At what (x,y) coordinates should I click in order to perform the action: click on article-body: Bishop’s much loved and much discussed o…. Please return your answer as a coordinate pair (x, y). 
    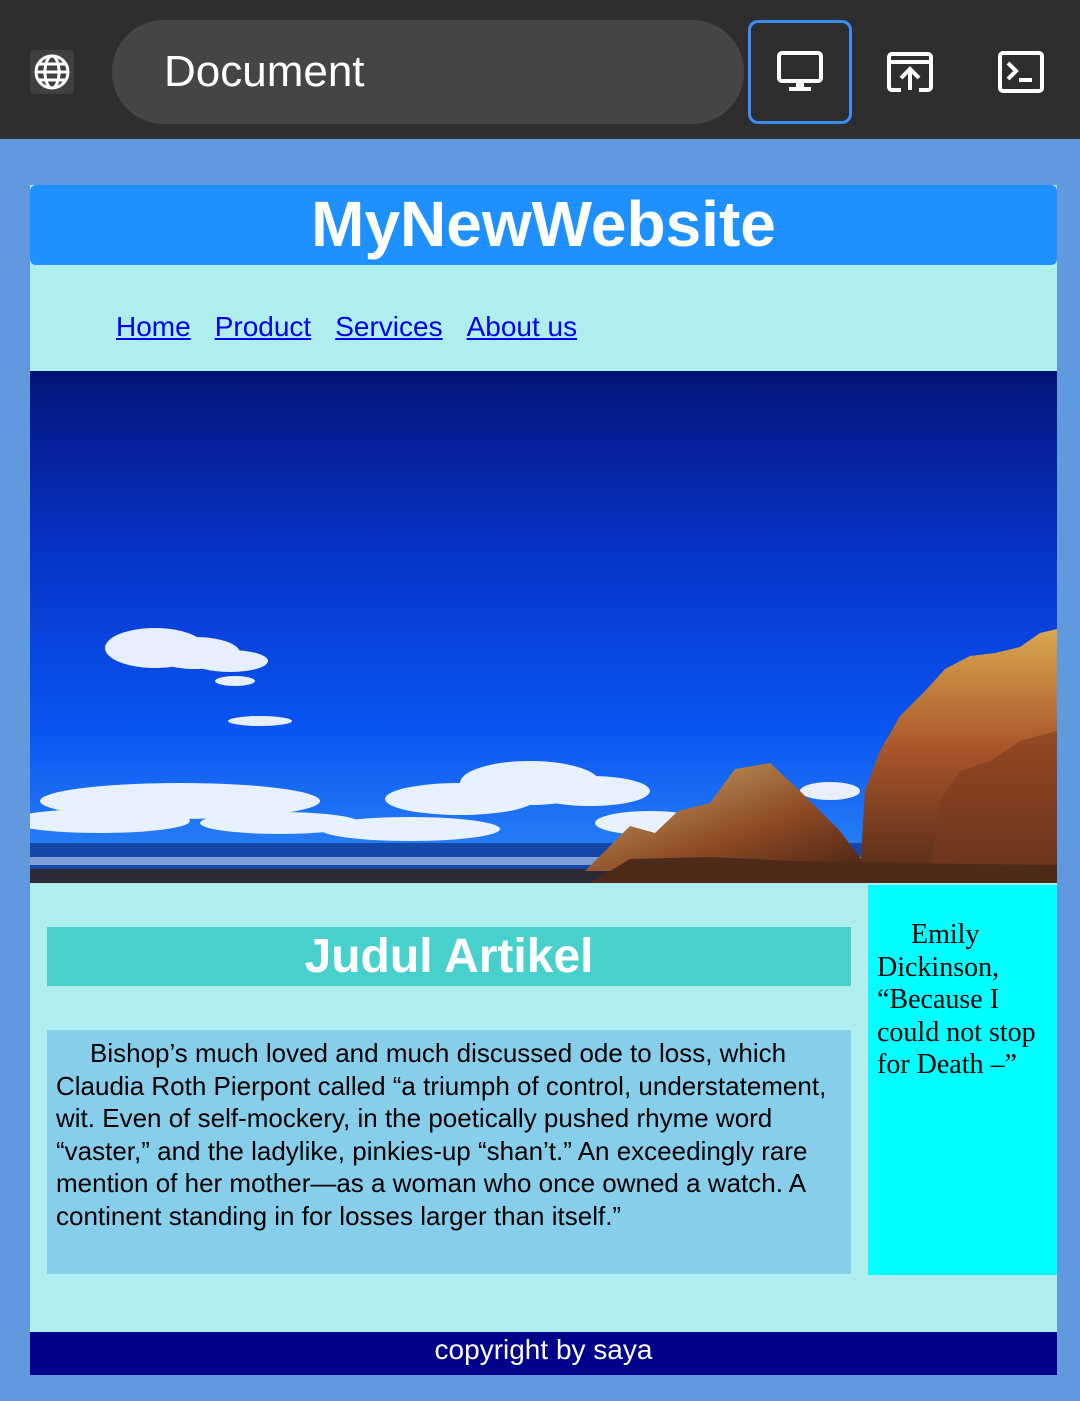
    Looking at the image, I should click on (449, 1152).